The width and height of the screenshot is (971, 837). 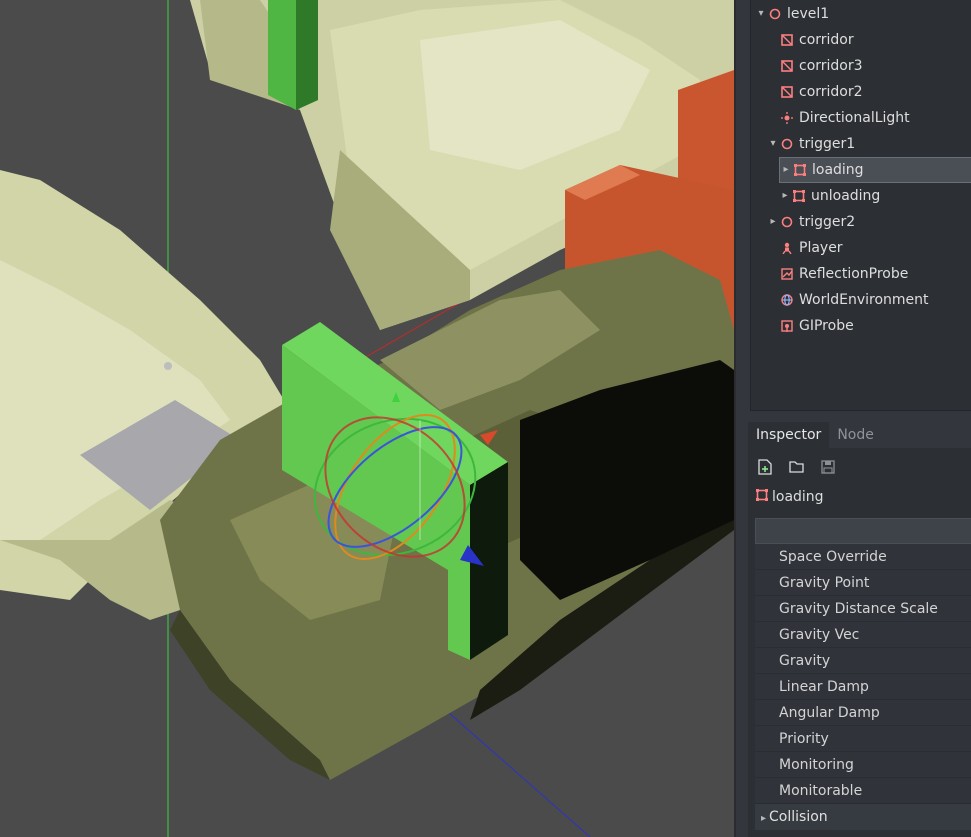 What do you see at coordinates (875, 170) in the screenshot?
I see `tree-item-loading: ▸ loading` at bounding box center [875, 170].